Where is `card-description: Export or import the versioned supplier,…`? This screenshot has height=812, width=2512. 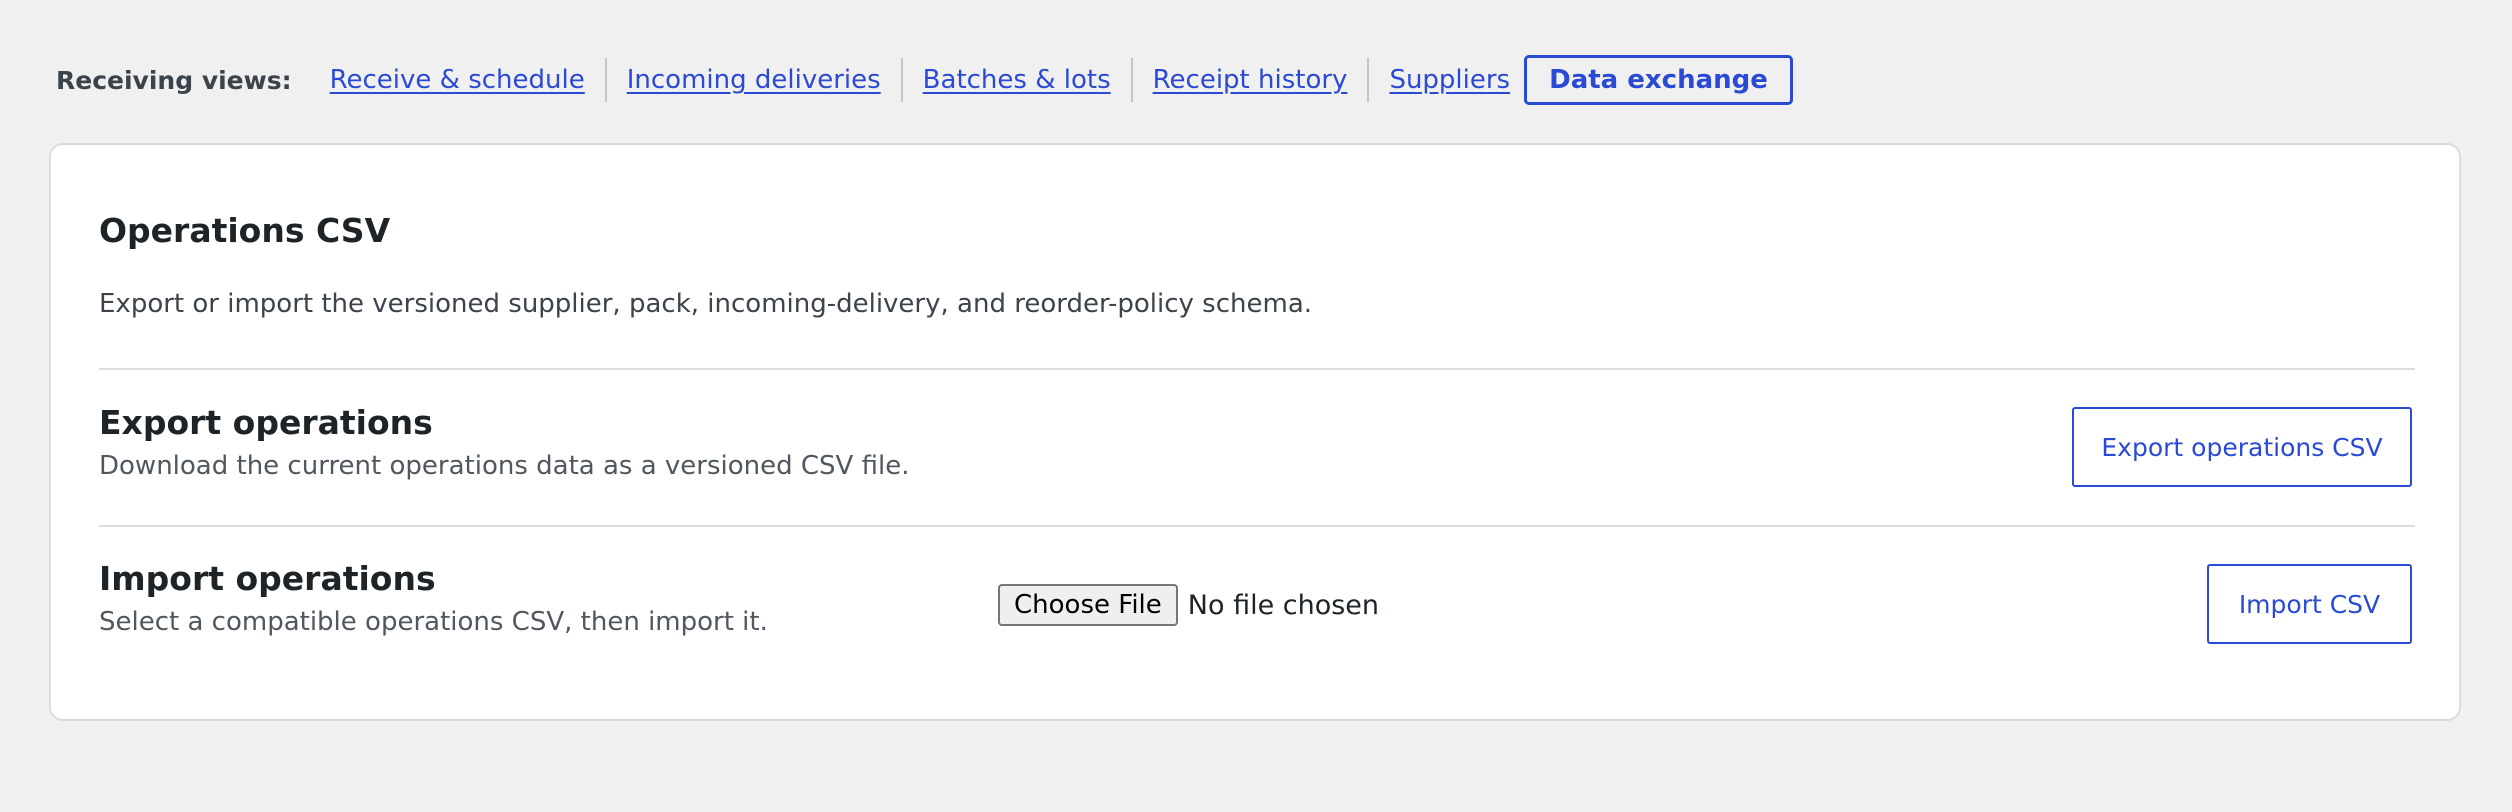 card-description: Export or import the versioned supplier,… is located at coordinates (706, 304).